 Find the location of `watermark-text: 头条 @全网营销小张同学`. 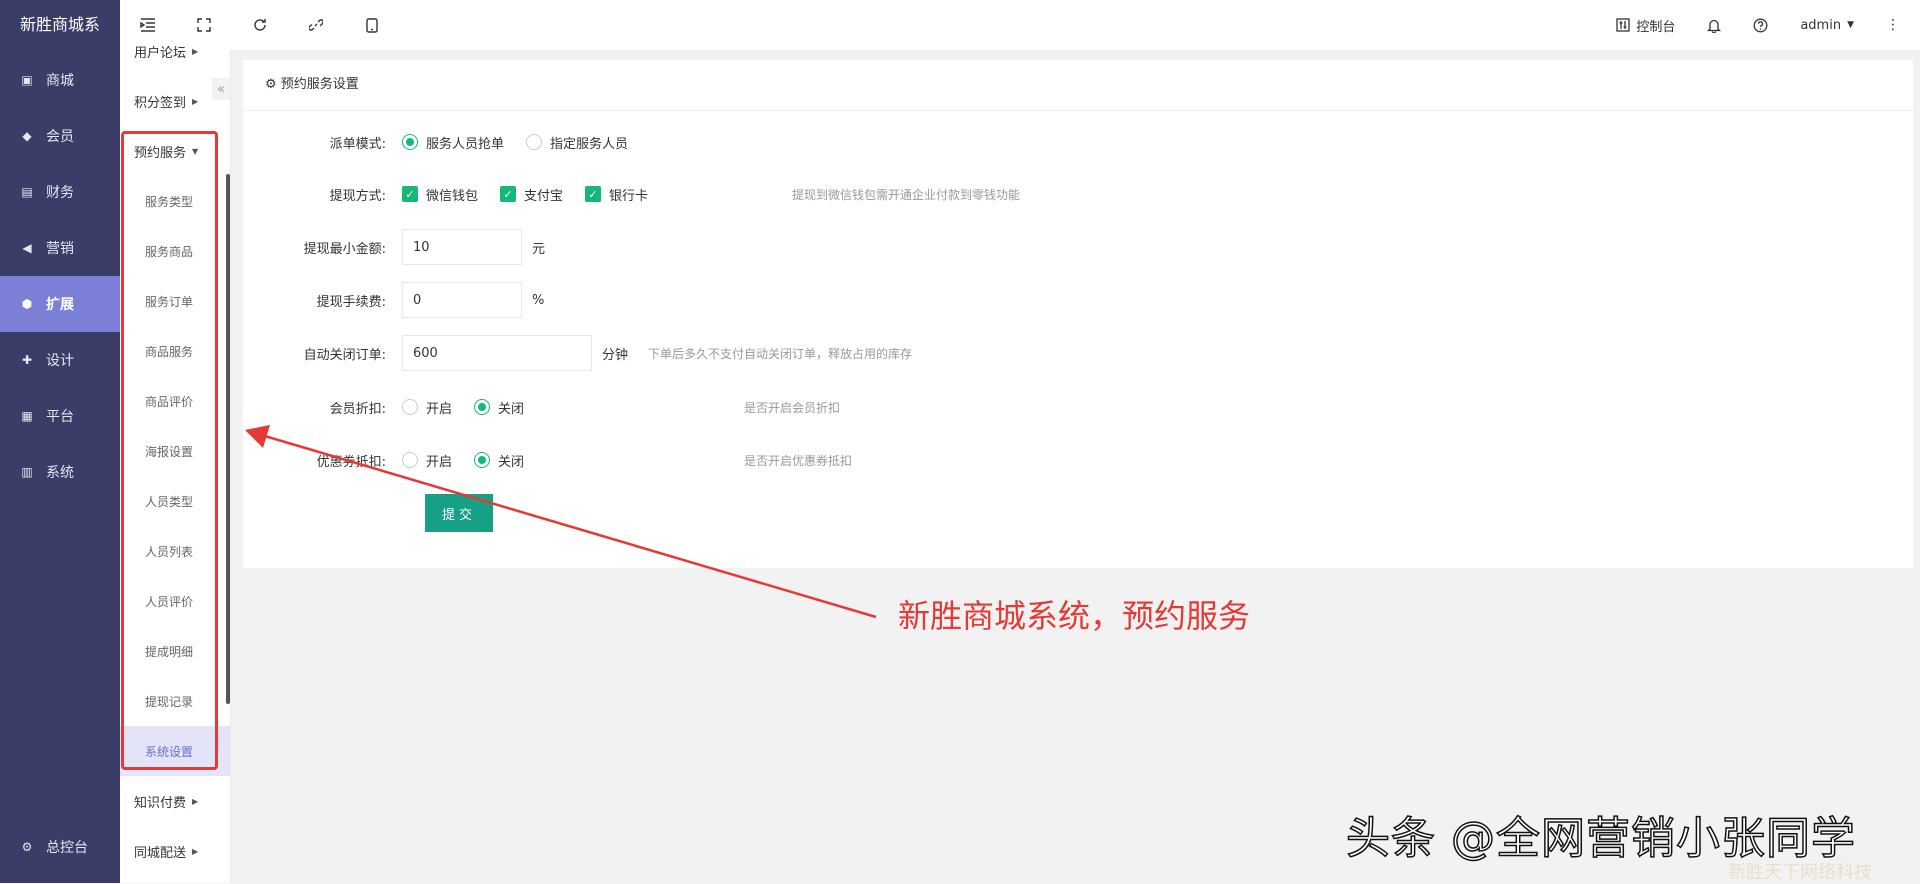

watermark-text: 头条 @全网营销小张同学 is located at coordinates (1600, 838).